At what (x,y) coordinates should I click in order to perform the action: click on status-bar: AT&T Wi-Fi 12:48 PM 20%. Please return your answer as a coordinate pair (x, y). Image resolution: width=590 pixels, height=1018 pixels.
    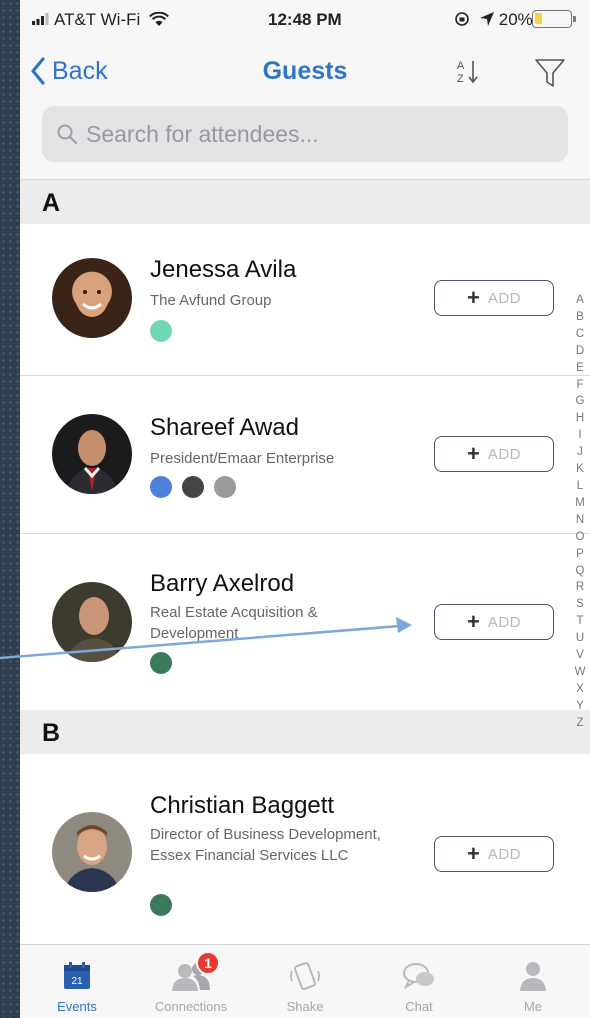
    Looking at the image, I should click on (305, 22).